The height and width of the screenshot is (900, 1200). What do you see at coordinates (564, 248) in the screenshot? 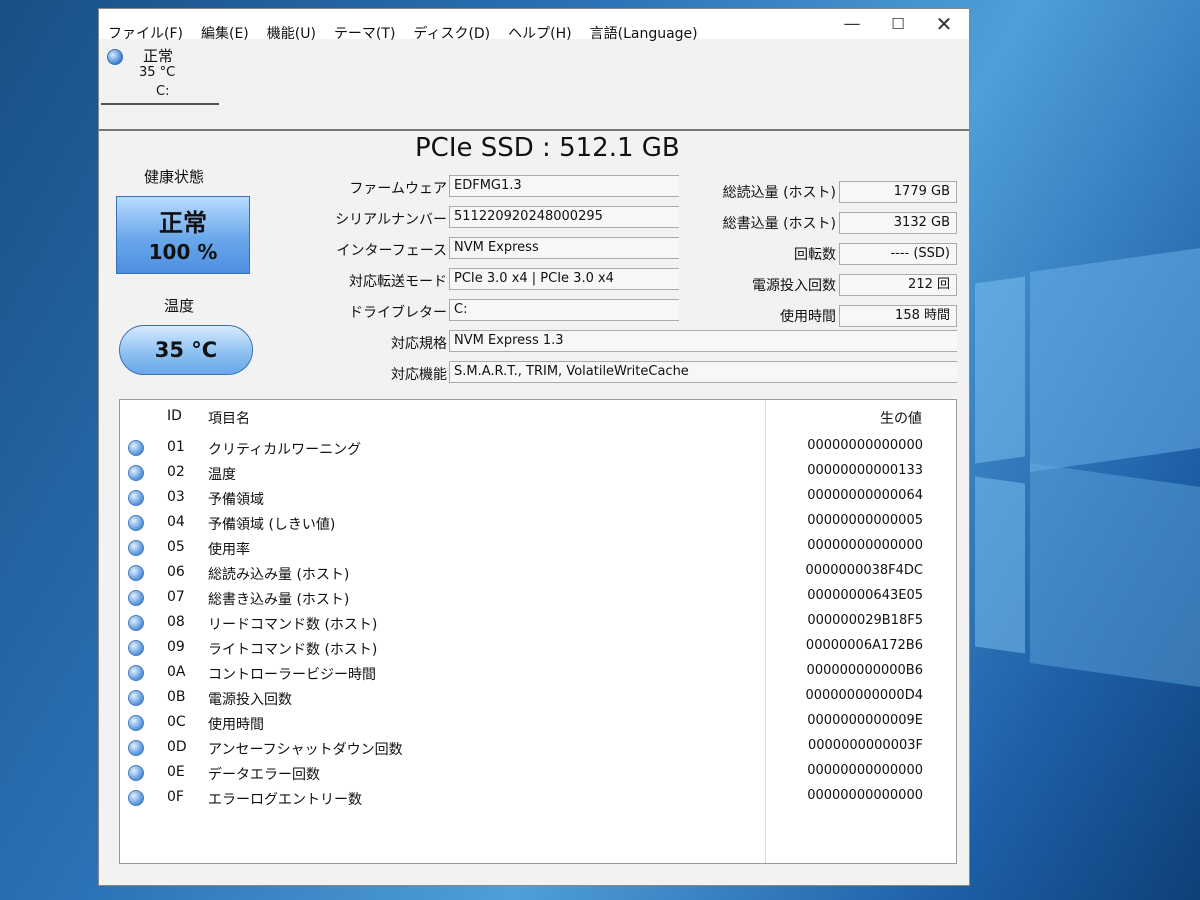
I see `info-value: NVM Express` at bounding box center [564, 248].